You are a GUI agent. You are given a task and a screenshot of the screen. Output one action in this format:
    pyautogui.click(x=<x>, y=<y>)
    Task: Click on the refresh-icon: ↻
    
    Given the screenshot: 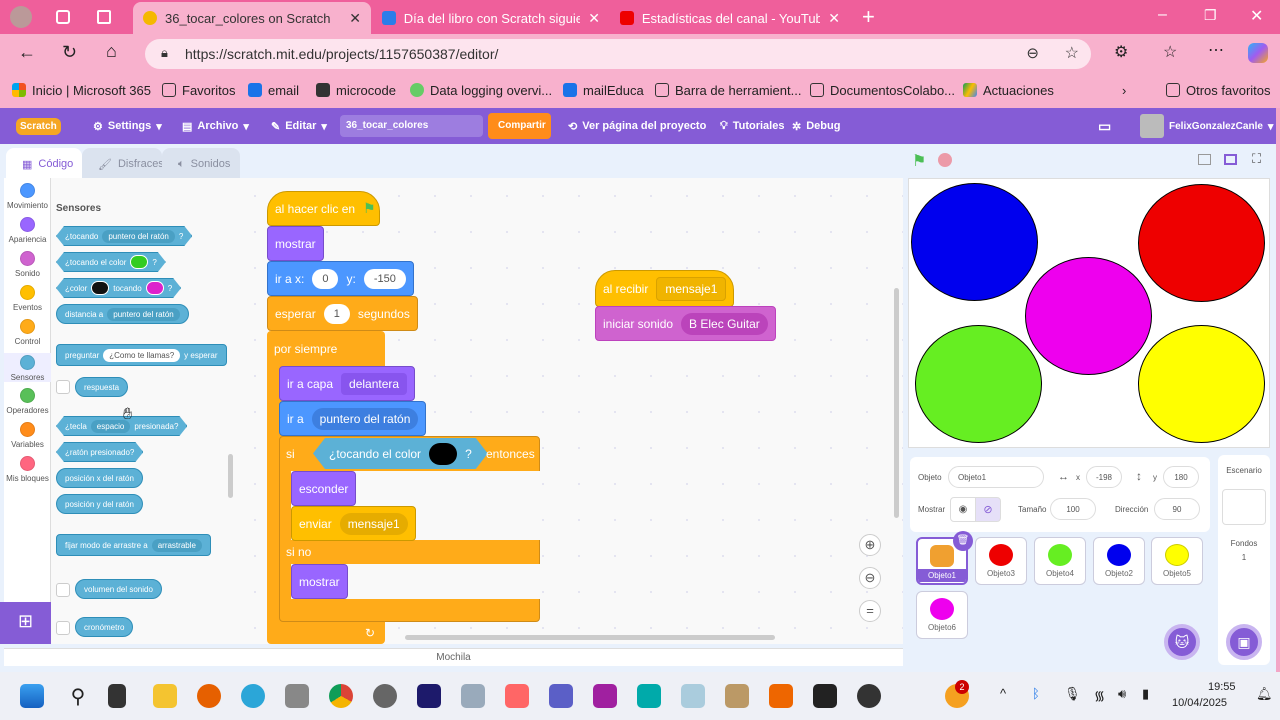 What is the action you would take?
    pyautogui.click(x=69, y=52)
    